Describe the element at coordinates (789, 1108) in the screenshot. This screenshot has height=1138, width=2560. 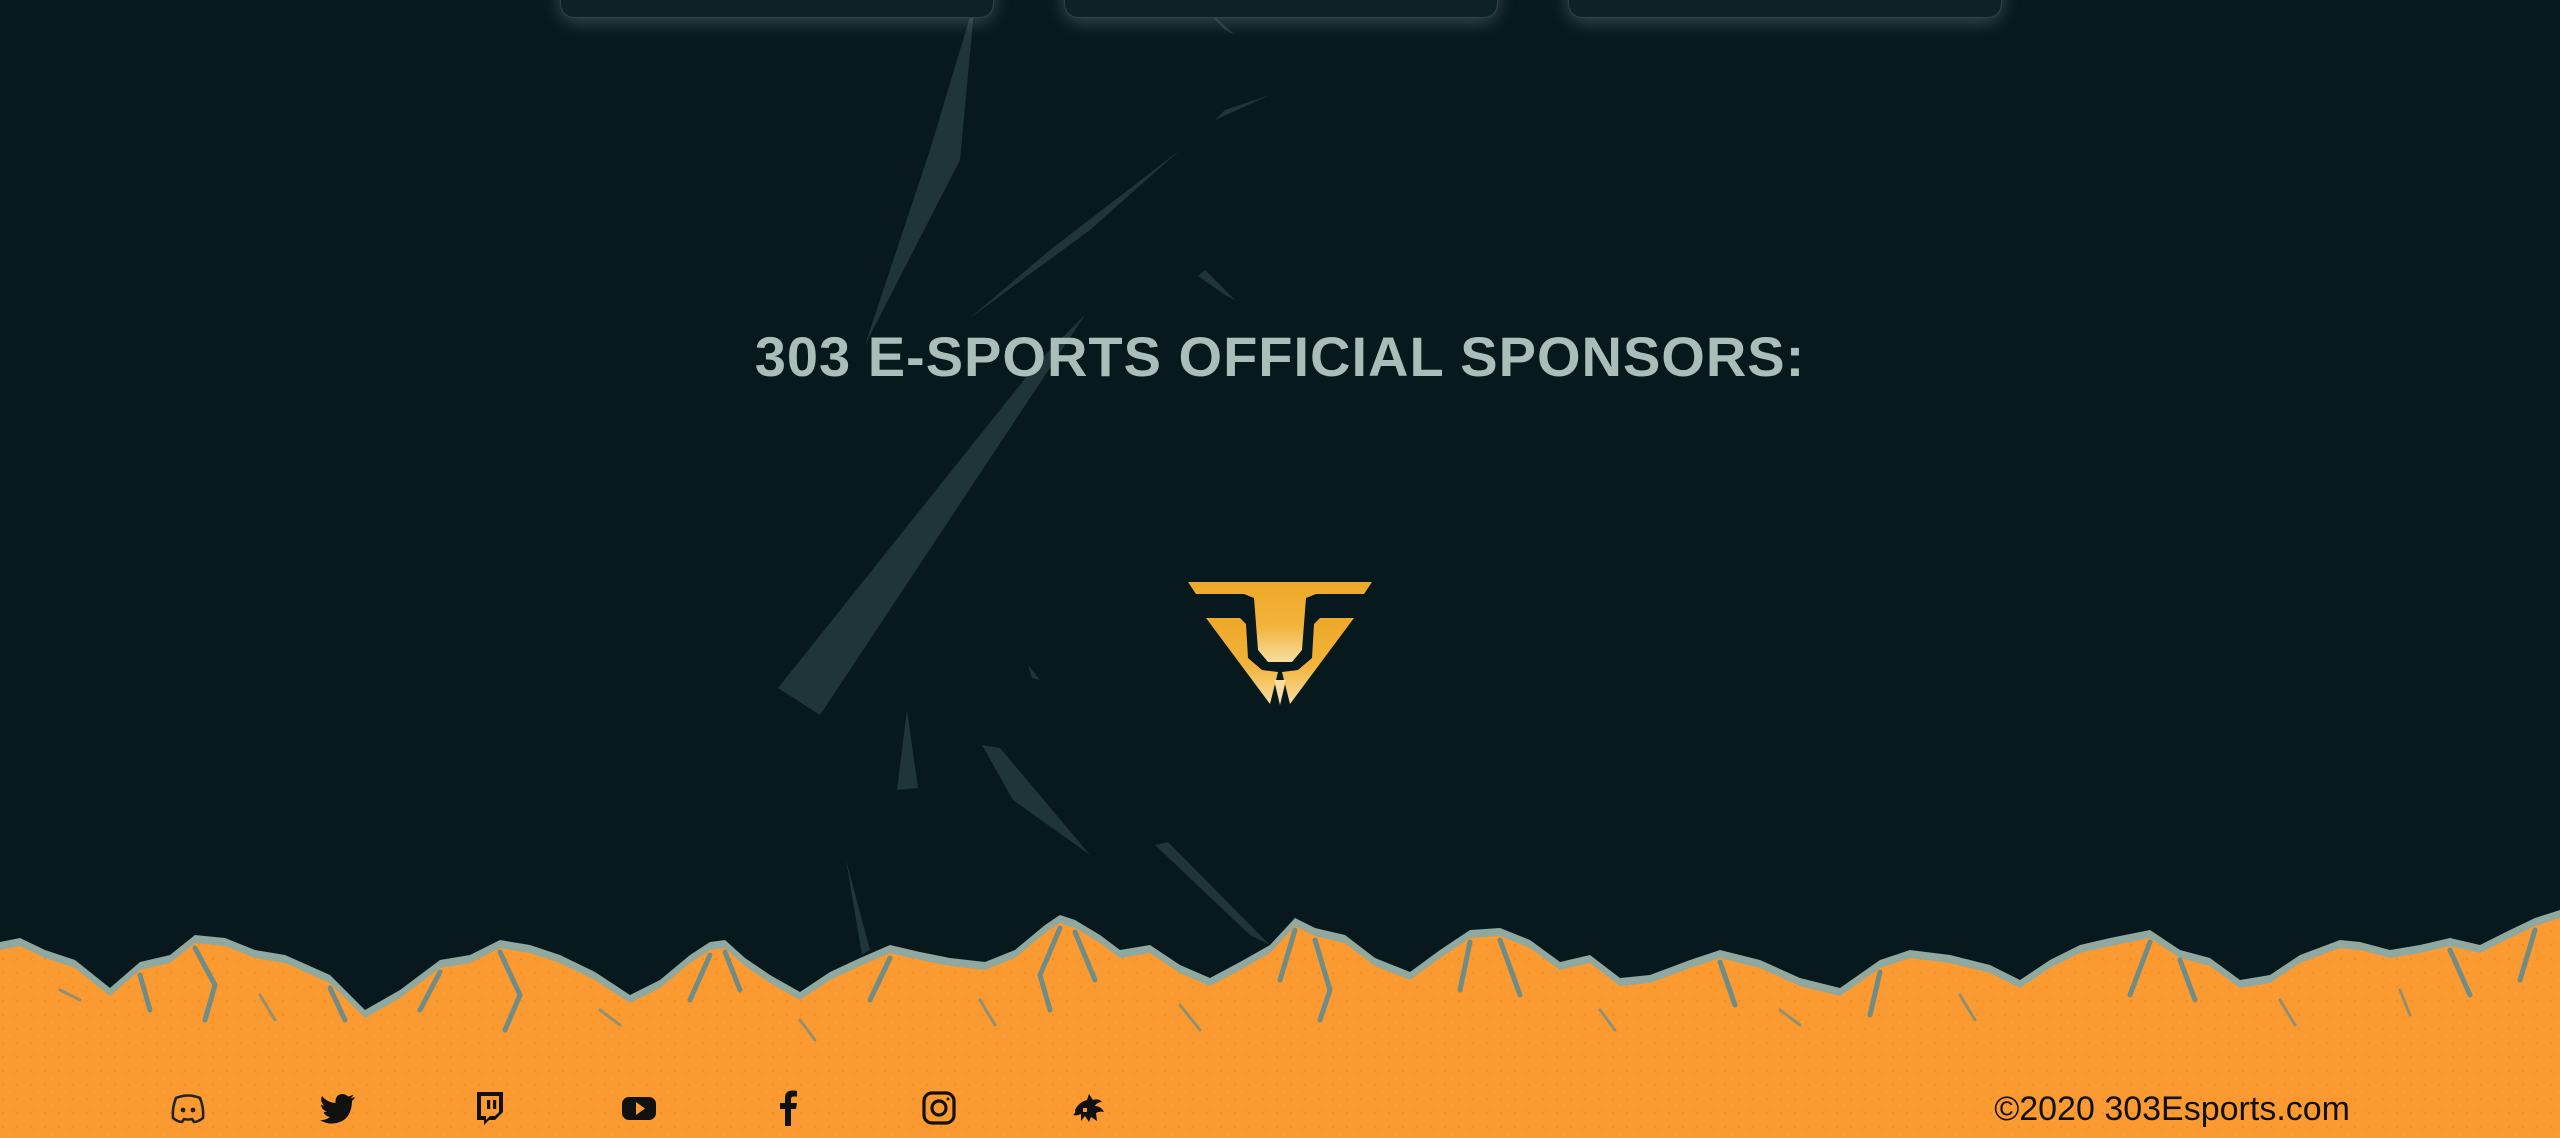
I see `facebook-icon` at that location.